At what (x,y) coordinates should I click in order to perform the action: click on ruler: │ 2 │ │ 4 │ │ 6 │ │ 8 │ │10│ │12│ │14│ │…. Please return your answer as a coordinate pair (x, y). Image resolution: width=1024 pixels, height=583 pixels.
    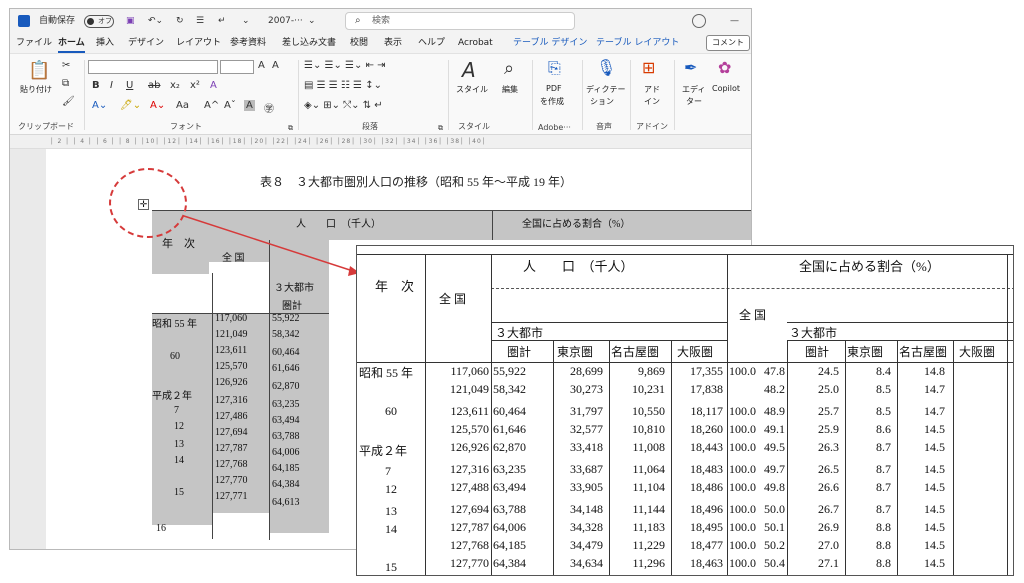
    Looking at the image, I should click on (380, 142).